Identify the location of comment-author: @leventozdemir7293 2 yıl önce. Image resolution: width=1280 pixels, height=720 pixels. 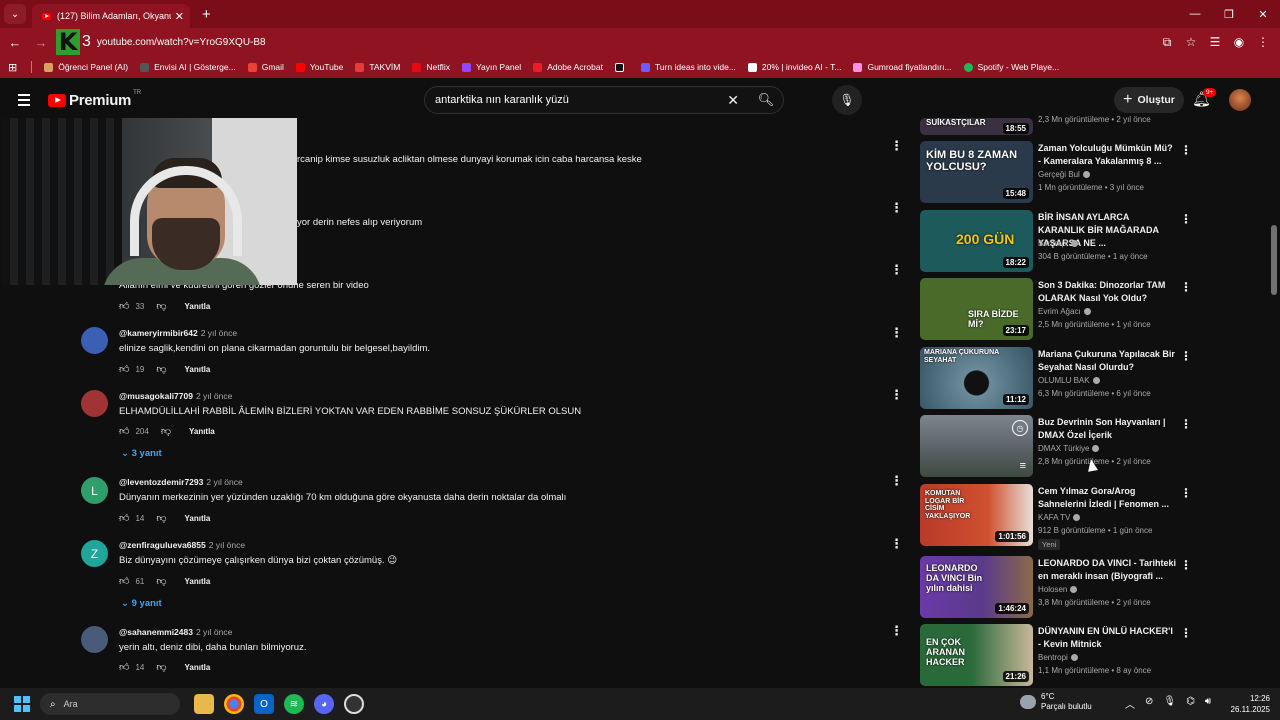
(181, 482).